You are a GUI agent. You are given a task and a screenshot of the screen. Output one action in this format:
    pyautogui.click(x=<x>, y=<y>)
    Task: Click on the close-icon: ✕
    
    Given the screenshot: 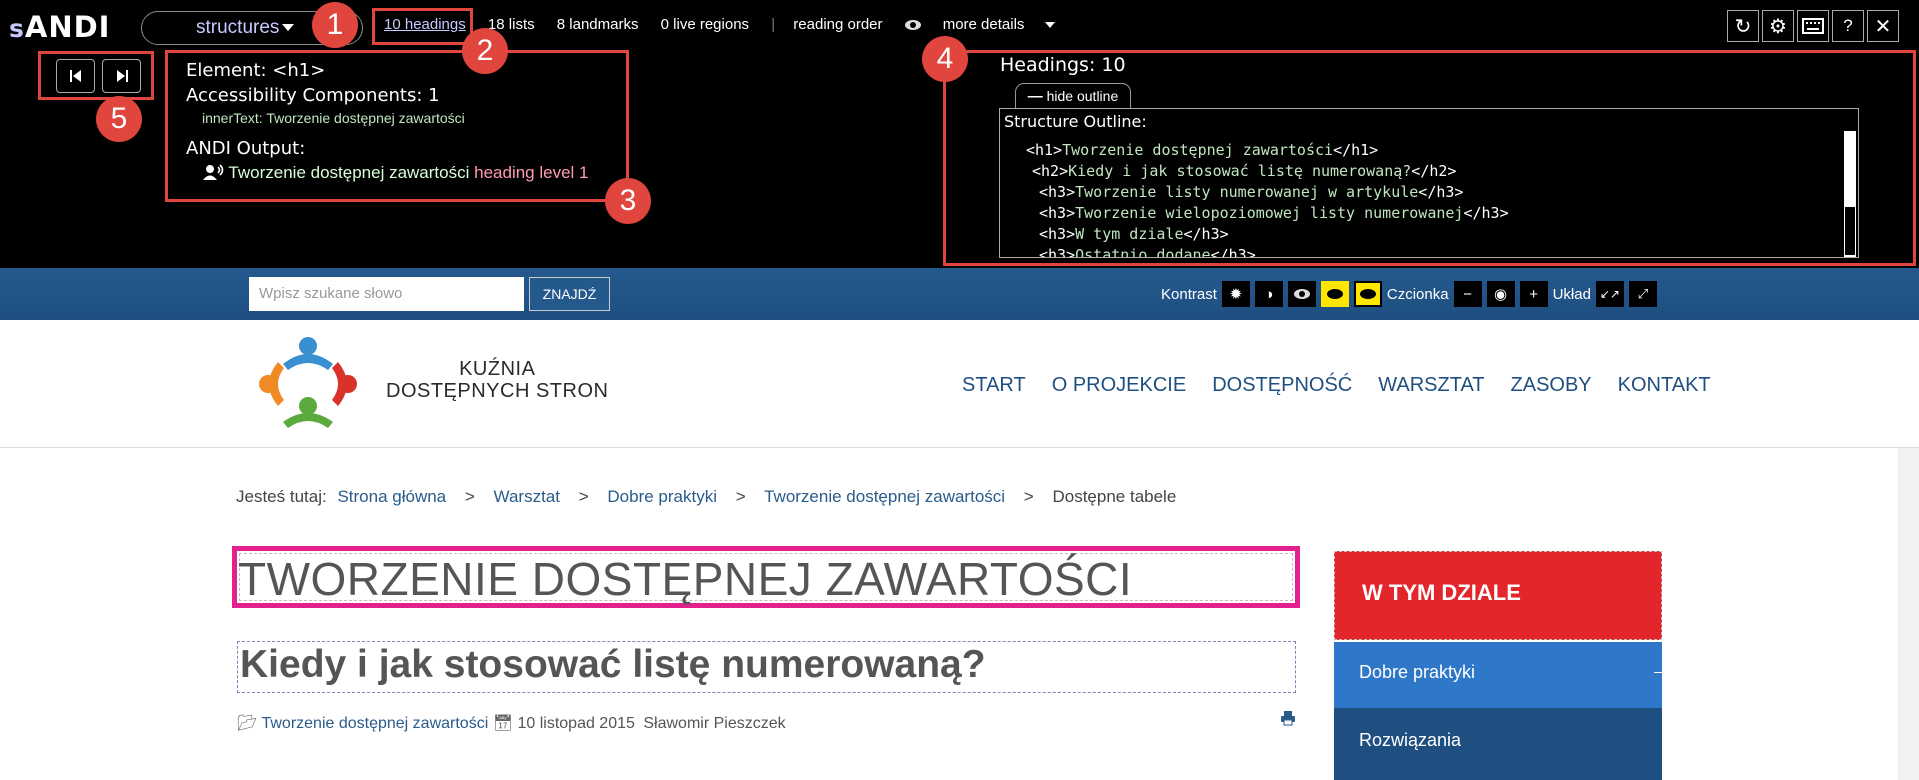 What is the action you would take?
    pyautogui.click(x=1883, y=26)
    